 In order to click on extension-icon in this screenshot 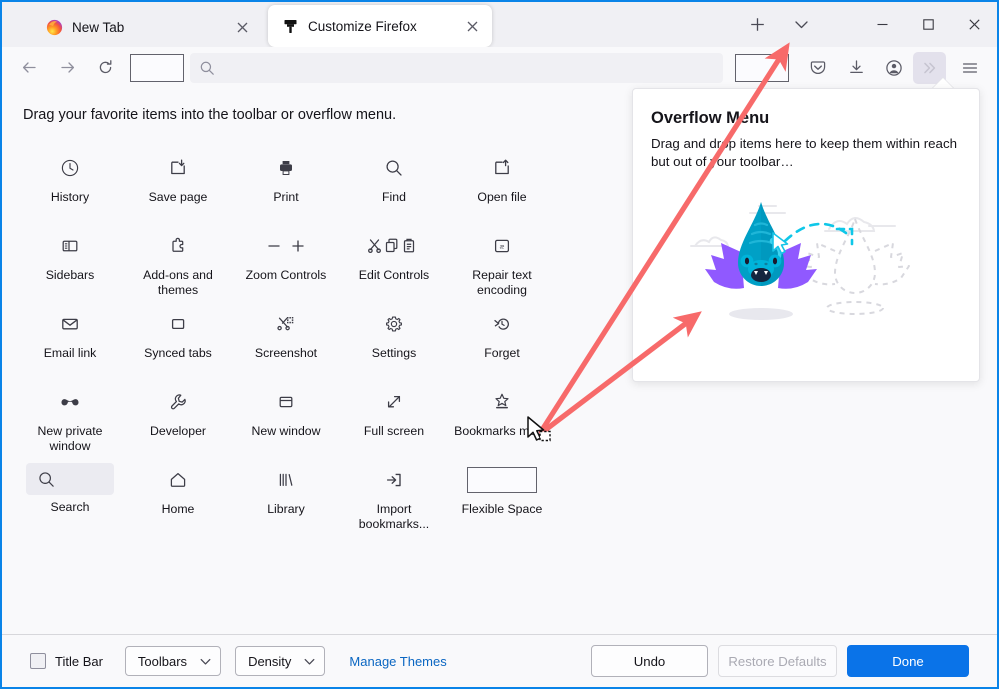, I will do `click(178, 246)`.